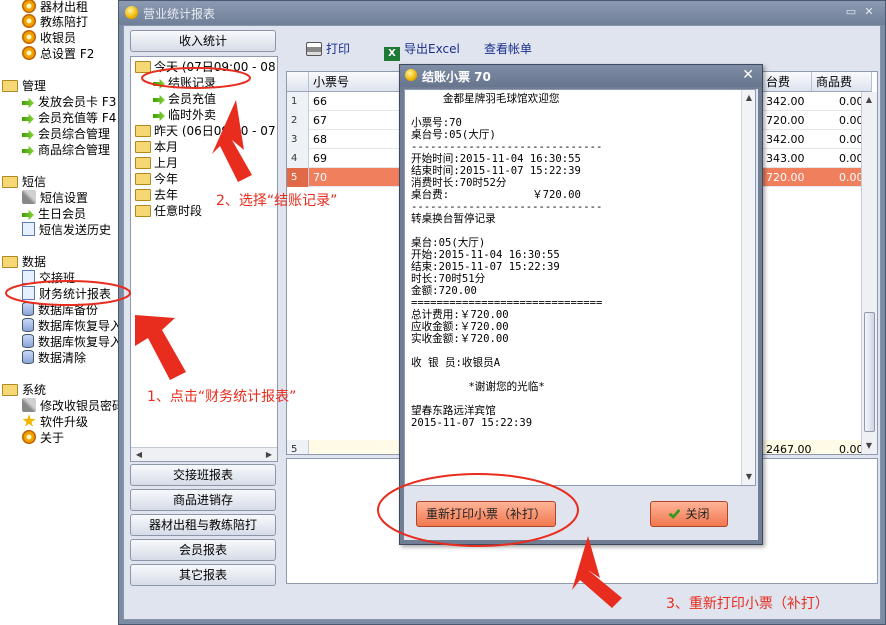 This screenshot has height=625, width=886. Describe the element at coordinates (156, 147) in the screenshot. I see `tree-item-this-month: 本月` at that location.